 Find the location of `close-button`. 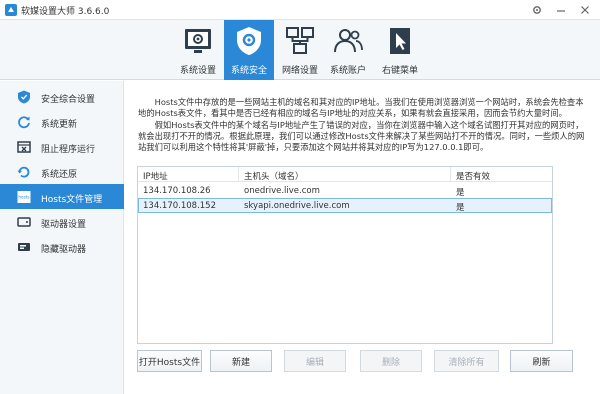

close-button is located at coordinates (585, 10).